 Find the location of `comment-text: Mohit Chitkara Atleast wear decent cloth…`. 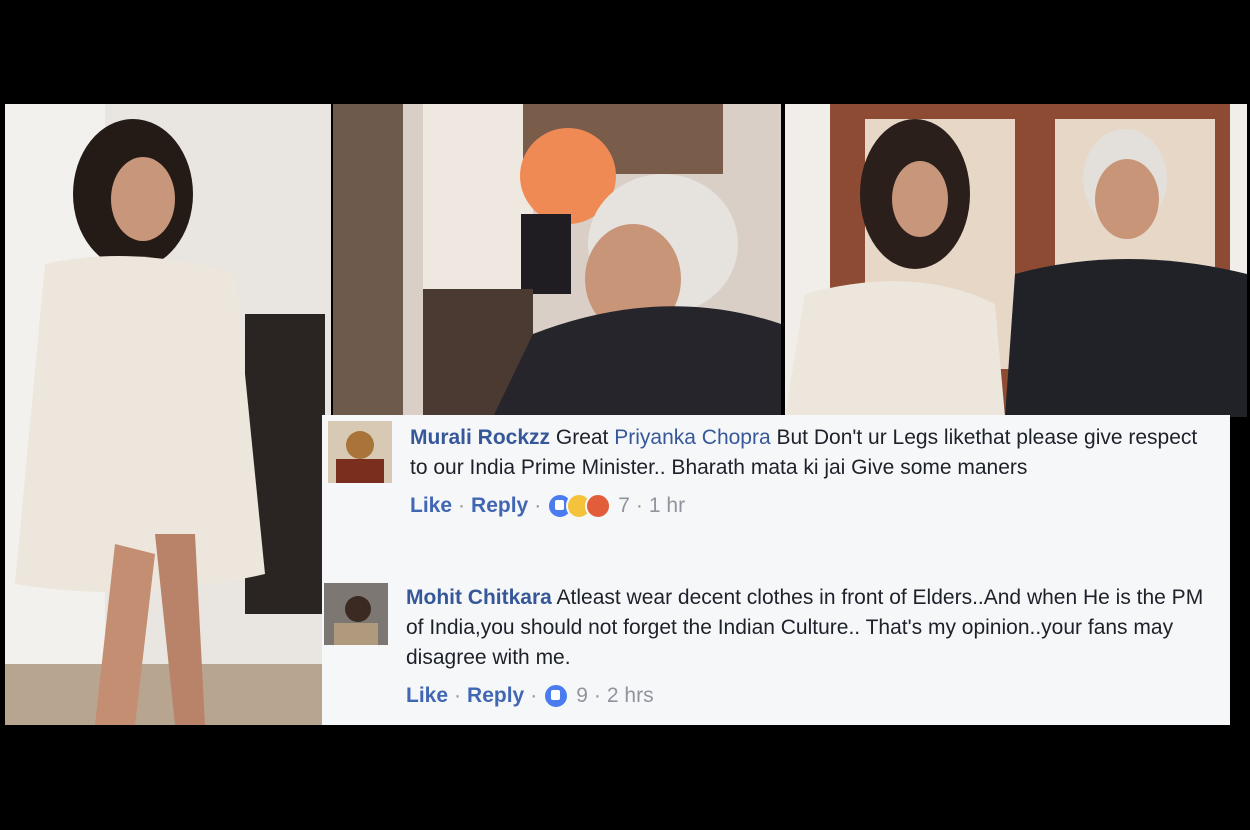

comment-text: Mohit Chitkara Atleast wear decent cloth… is located at coordinates (808, 628).